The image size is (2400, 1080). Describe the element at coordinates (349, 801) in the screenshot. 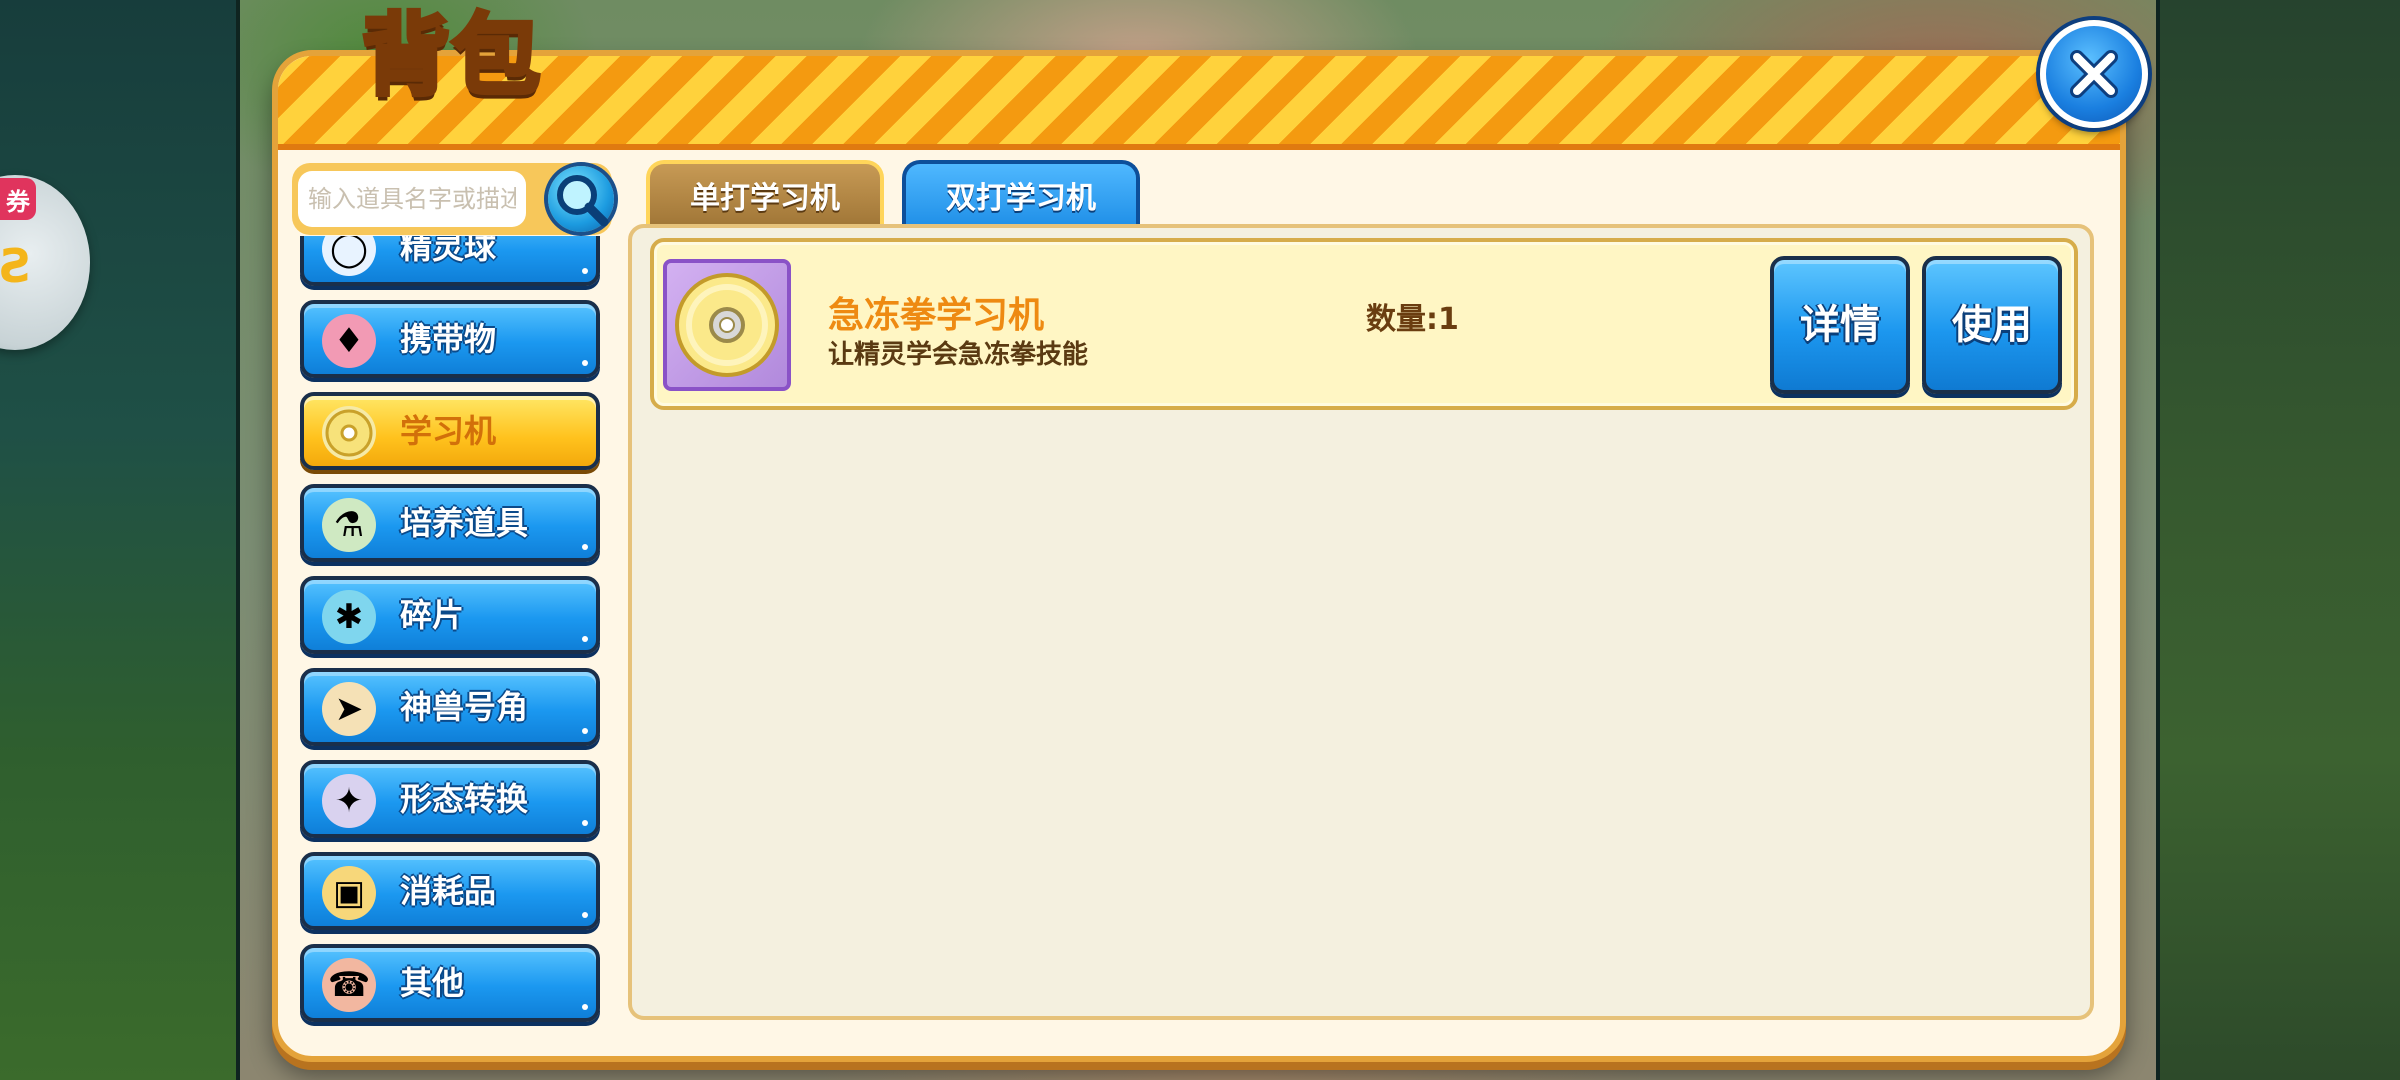

I see `transform-icon: ✦` at that location.